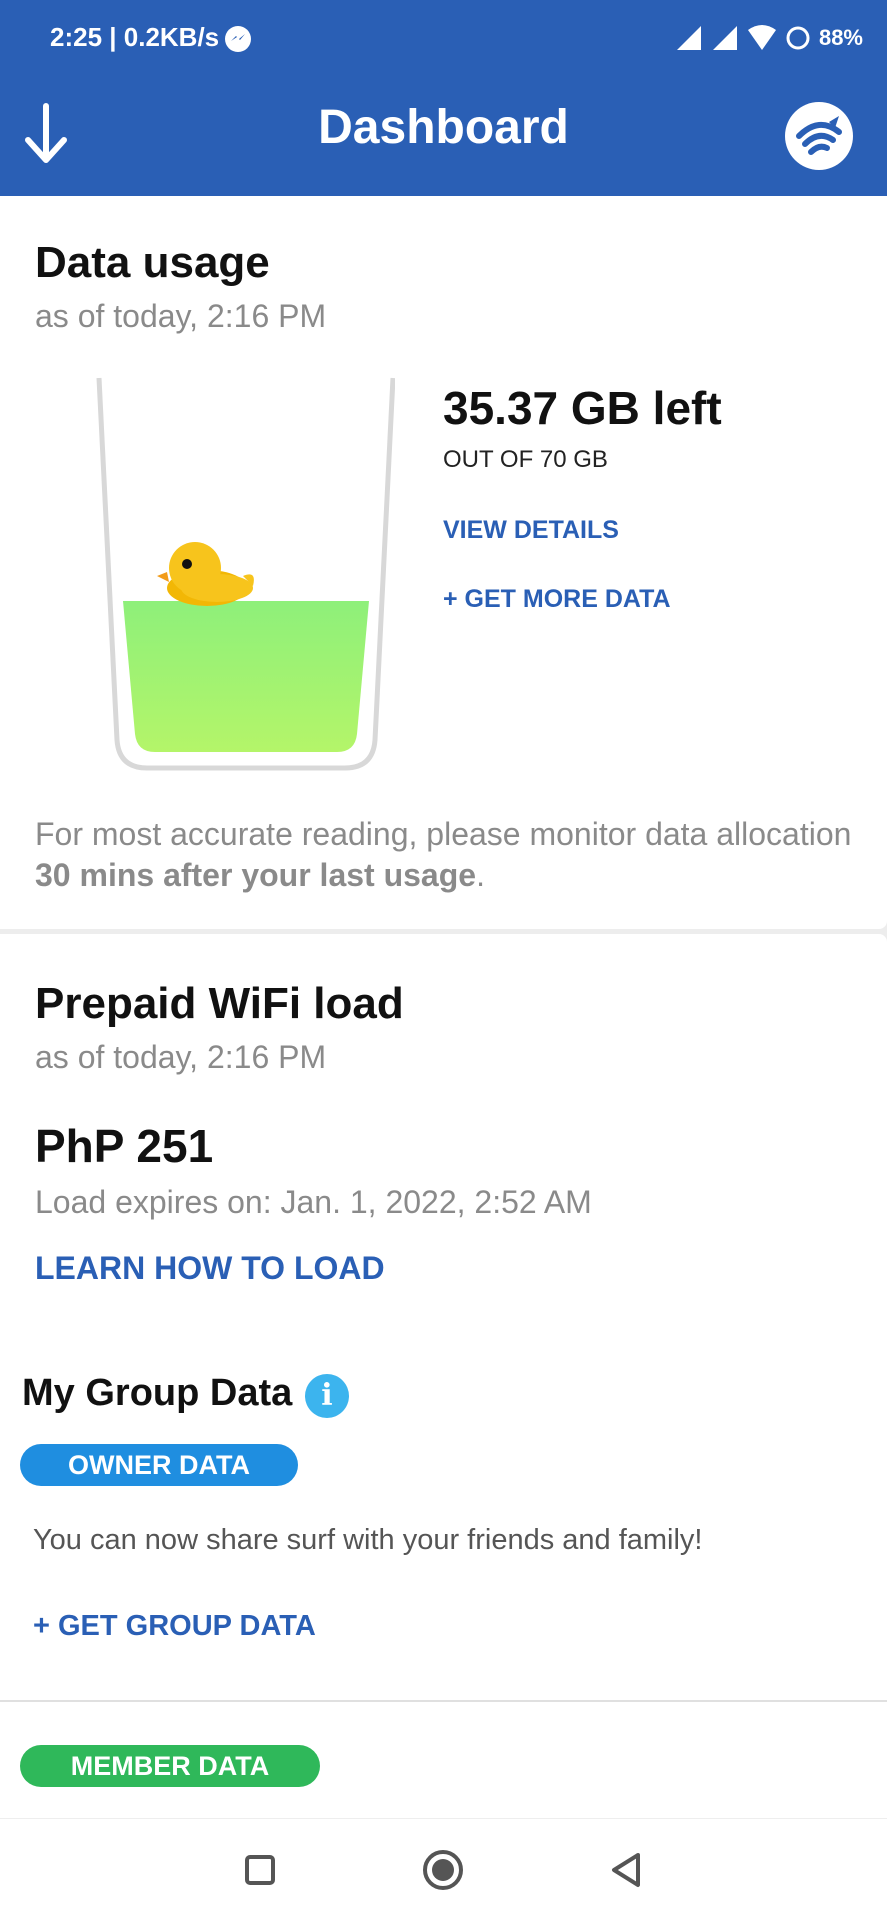 The width and height of the screenshot is (887, 1920). I want to click on system-nav-bar, so click(443, 1869).